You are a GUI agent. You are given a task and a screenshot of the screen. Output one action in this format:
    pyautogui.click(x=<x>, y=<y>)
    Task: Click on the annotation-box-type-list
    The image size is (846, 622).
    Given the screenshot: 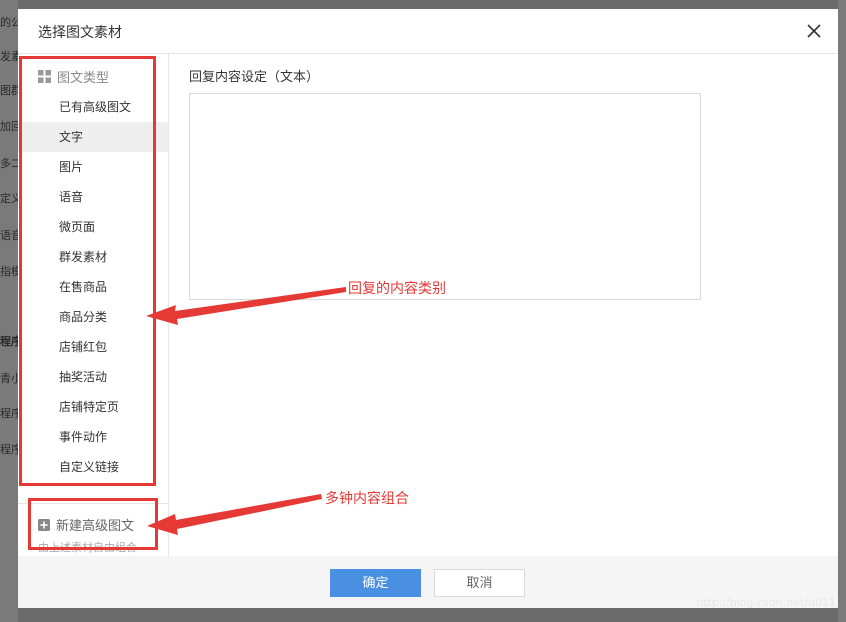 What is the action you would take?
    pyautogui.click(x=87, y=271)
    